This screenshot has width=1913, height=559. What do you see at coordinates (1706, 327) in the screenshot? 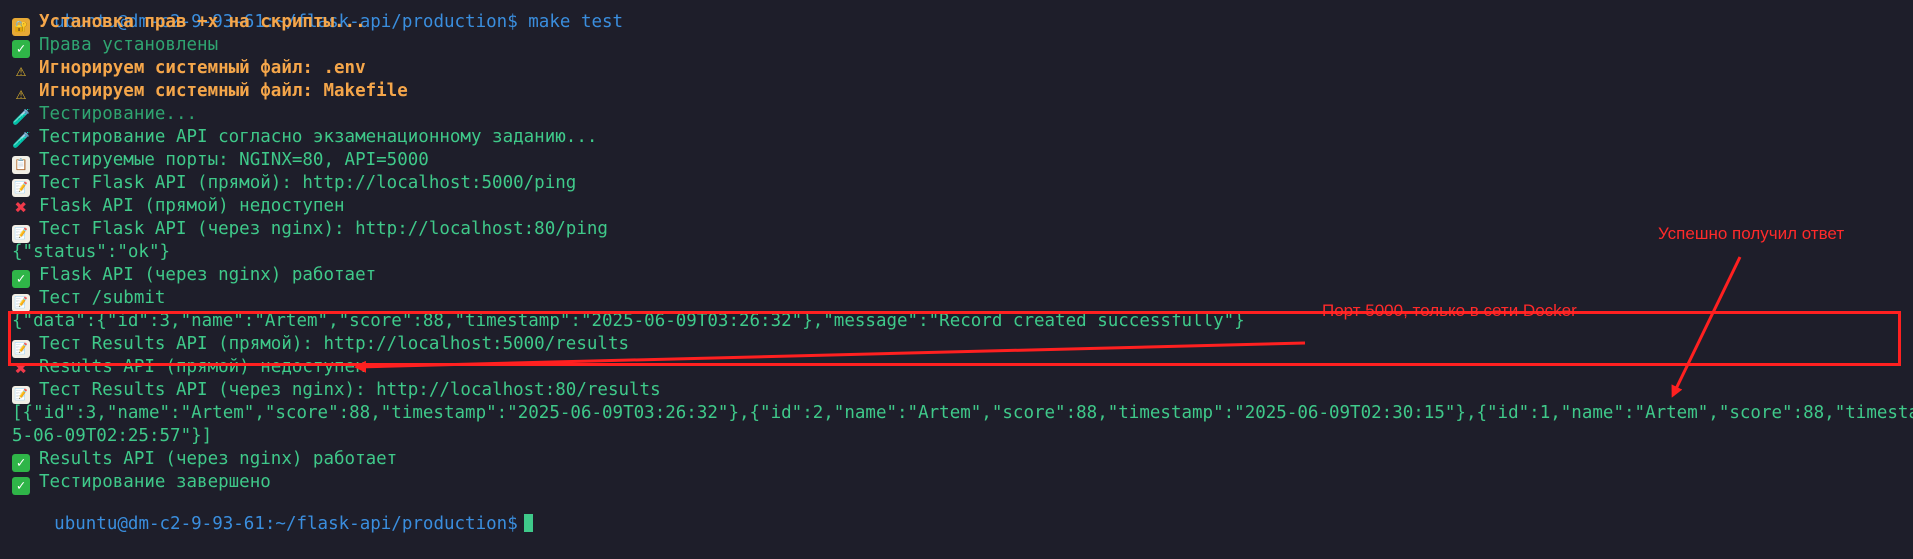
I see `success-arrow` at bounding box center [1706, 327].